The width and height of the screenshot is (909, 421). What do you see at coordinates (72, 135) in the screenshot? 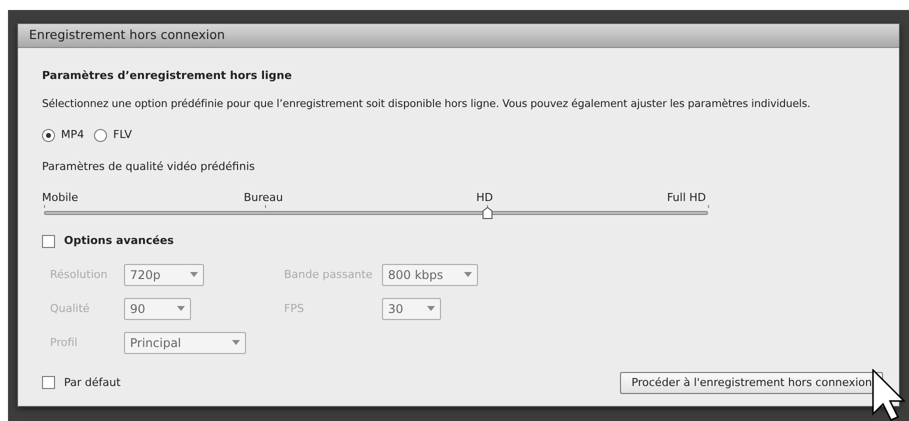
I see `radio-label: MP4` at bounding box center [72, 135].